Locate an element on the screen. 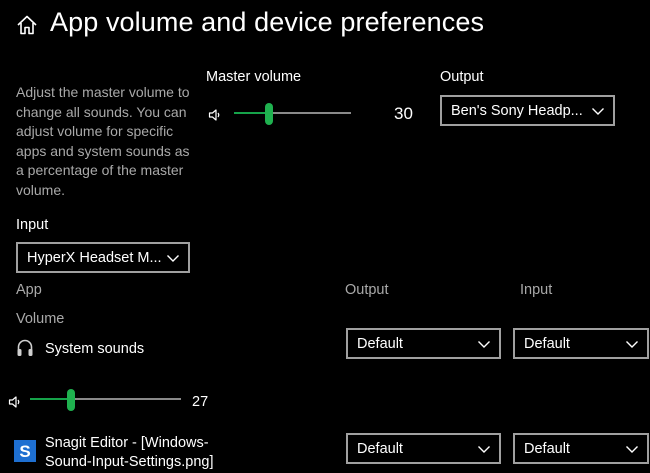 Image resolution: width=650 pixels, height=473 pixels. column-header-app: App is located at coordinates (29, 290).